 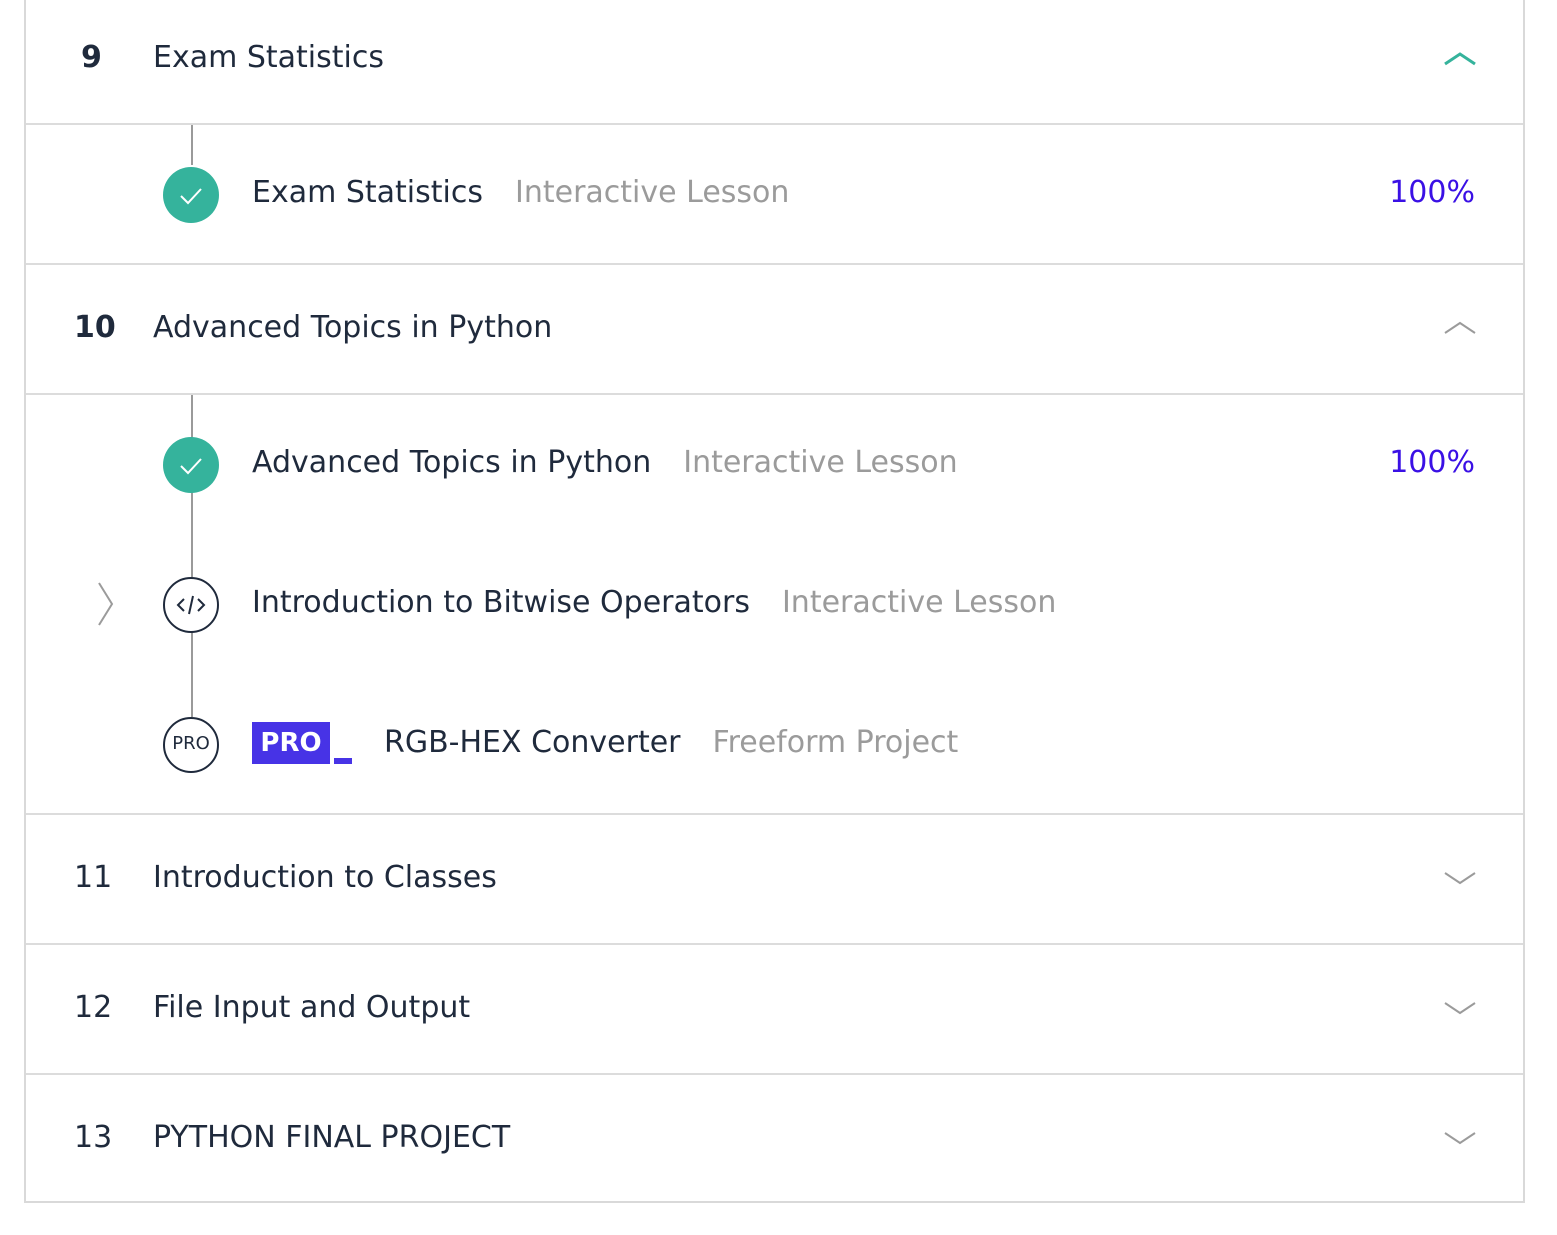 What do you see at coordinates (774, 880) in the screenshot?
I see `module-header-11: 11 Introduction to Classes` at bounding box center [774, 880].